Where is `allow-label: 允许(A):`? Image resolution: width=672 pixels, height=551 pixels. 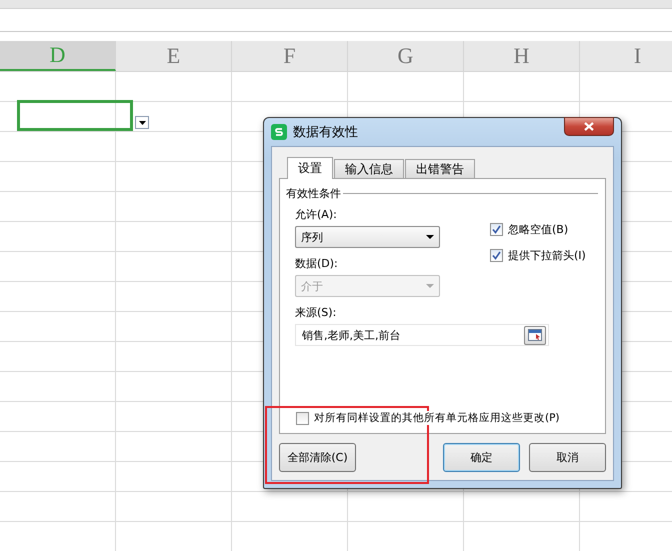
allow-label: 允许(A): is located at coordinates (316, 214).